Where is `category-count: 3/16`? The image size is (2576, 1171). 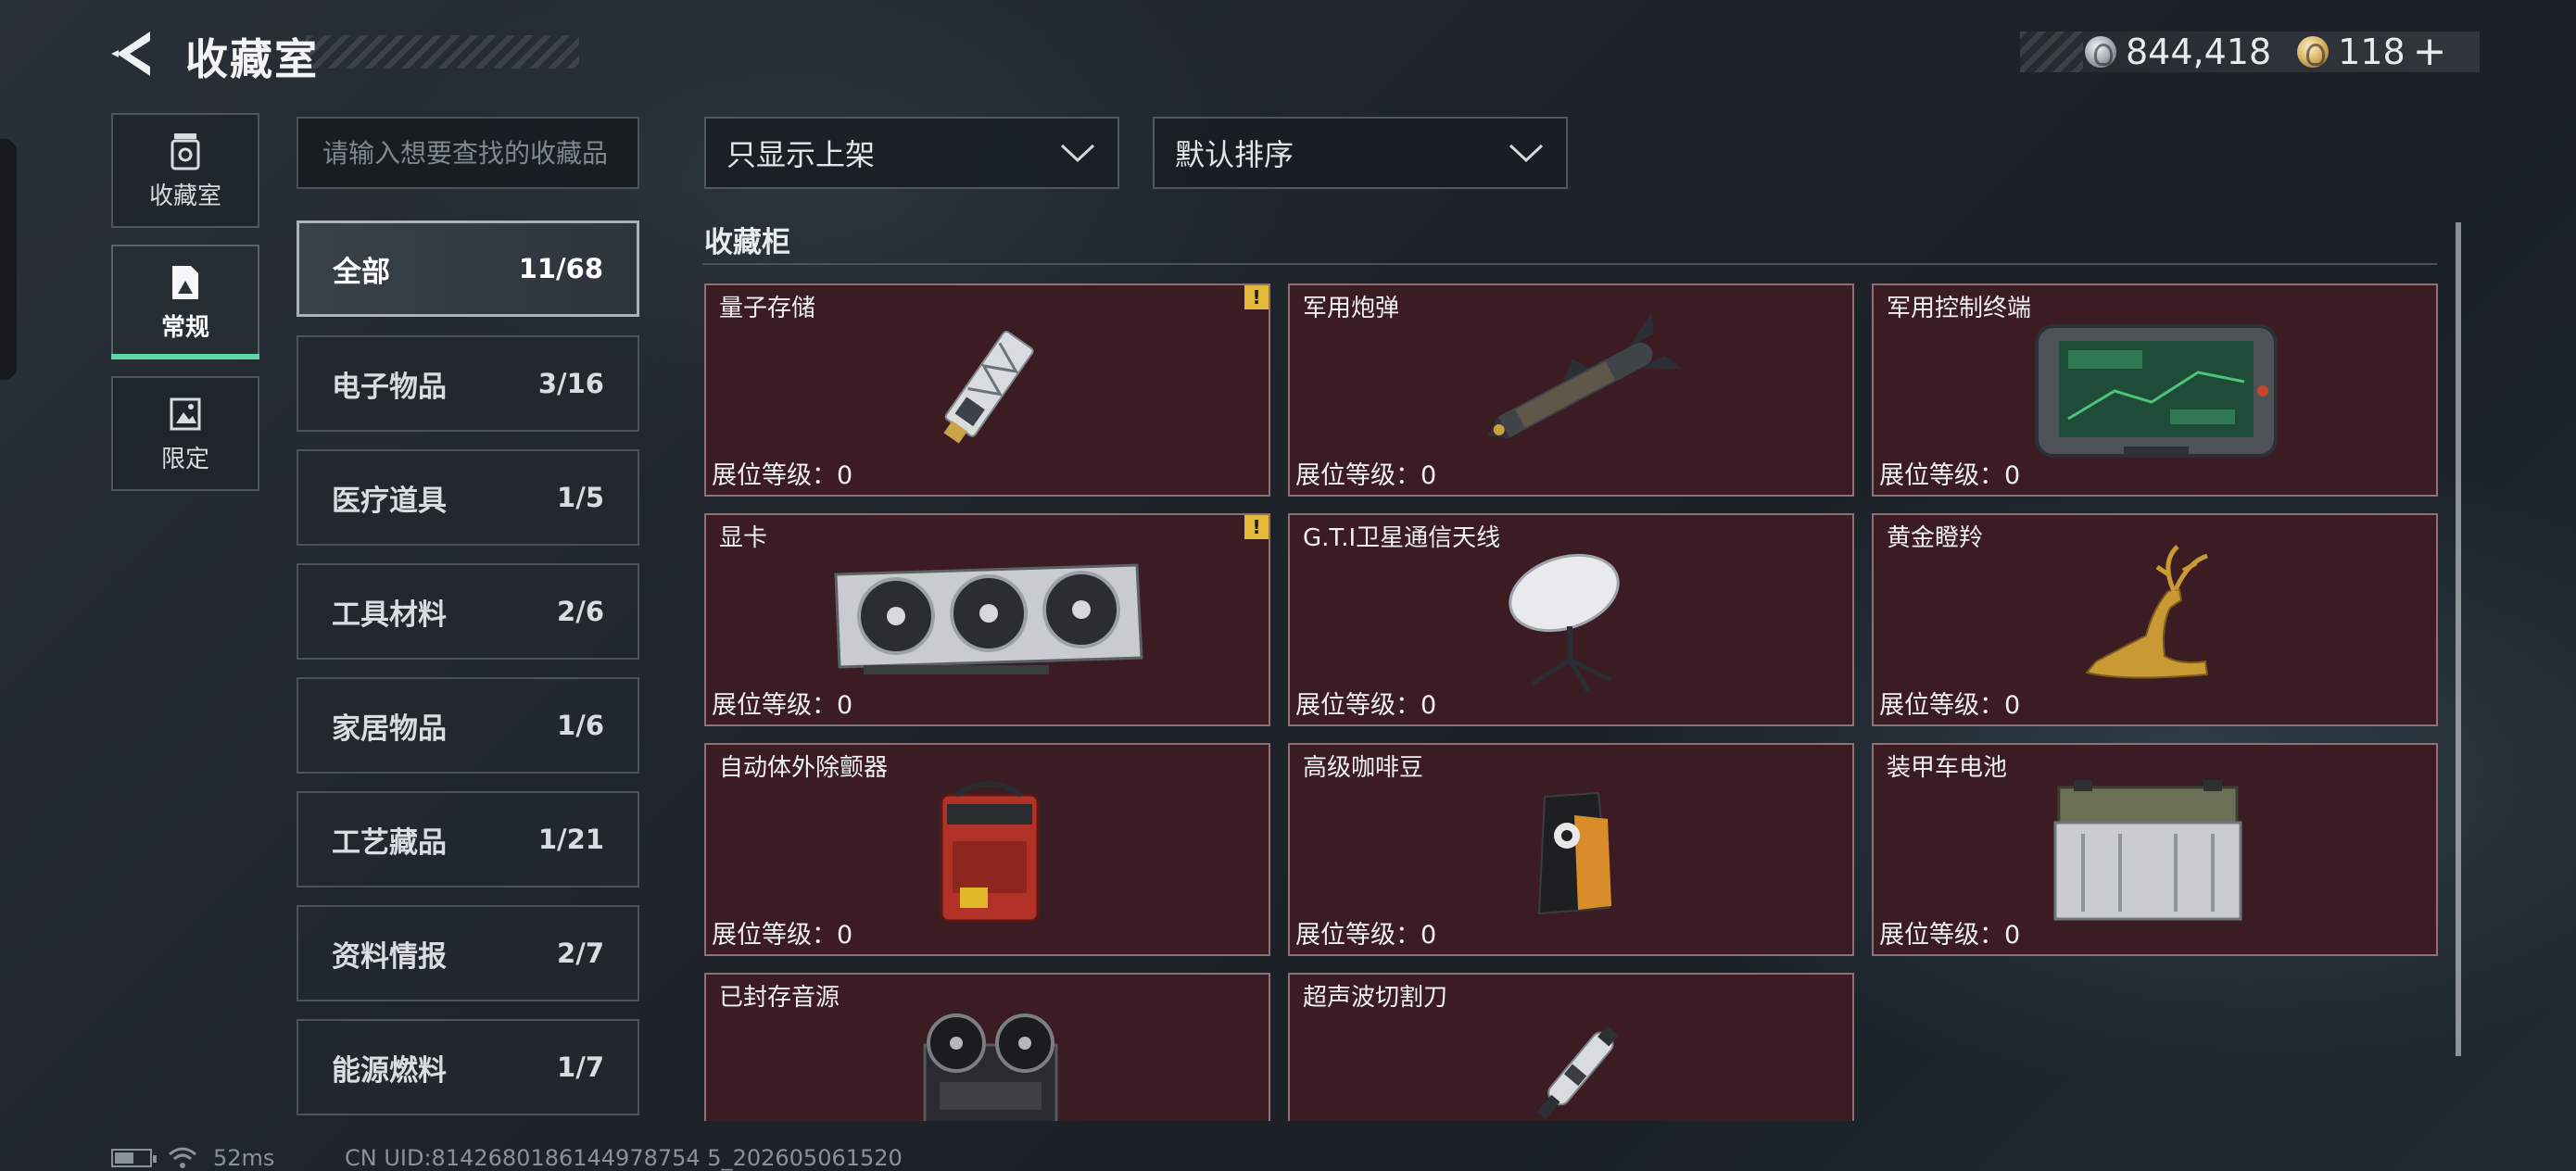
category-count: 3/16 is located at coordinates (570, 384).